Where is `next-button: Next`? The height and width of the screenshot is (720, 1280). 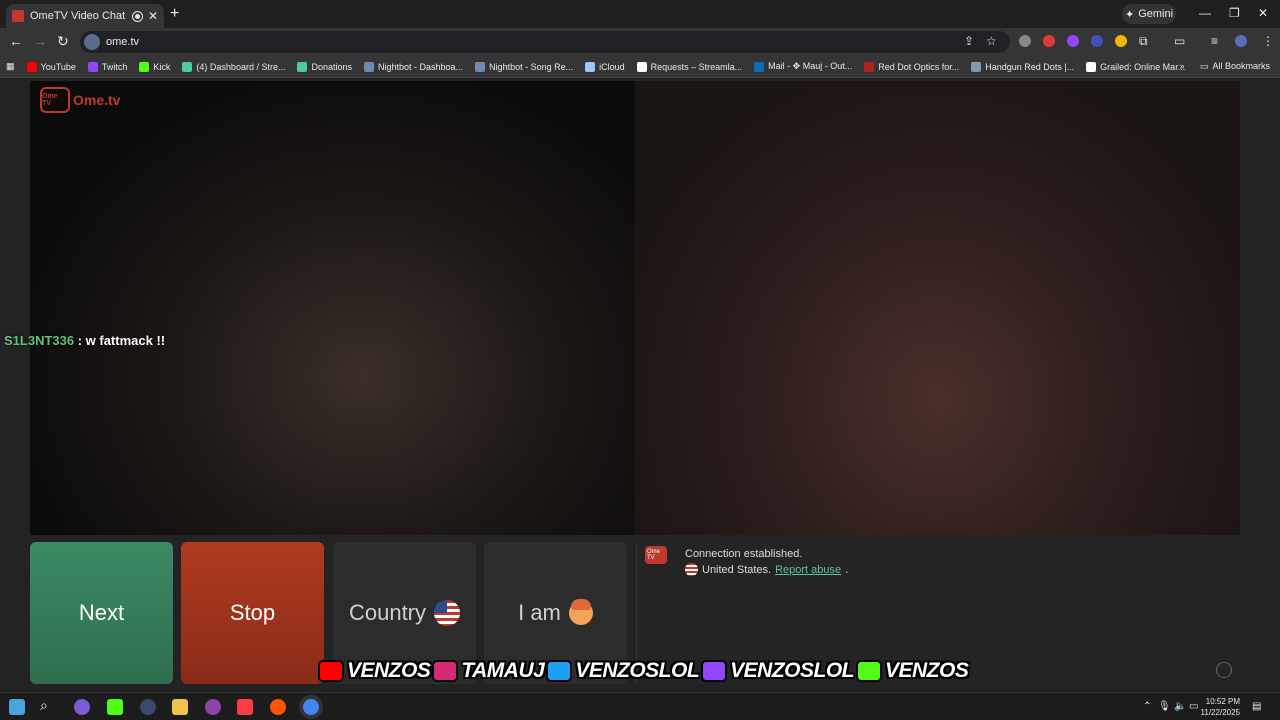
next-button: Next is located at coordinates (101, 613).